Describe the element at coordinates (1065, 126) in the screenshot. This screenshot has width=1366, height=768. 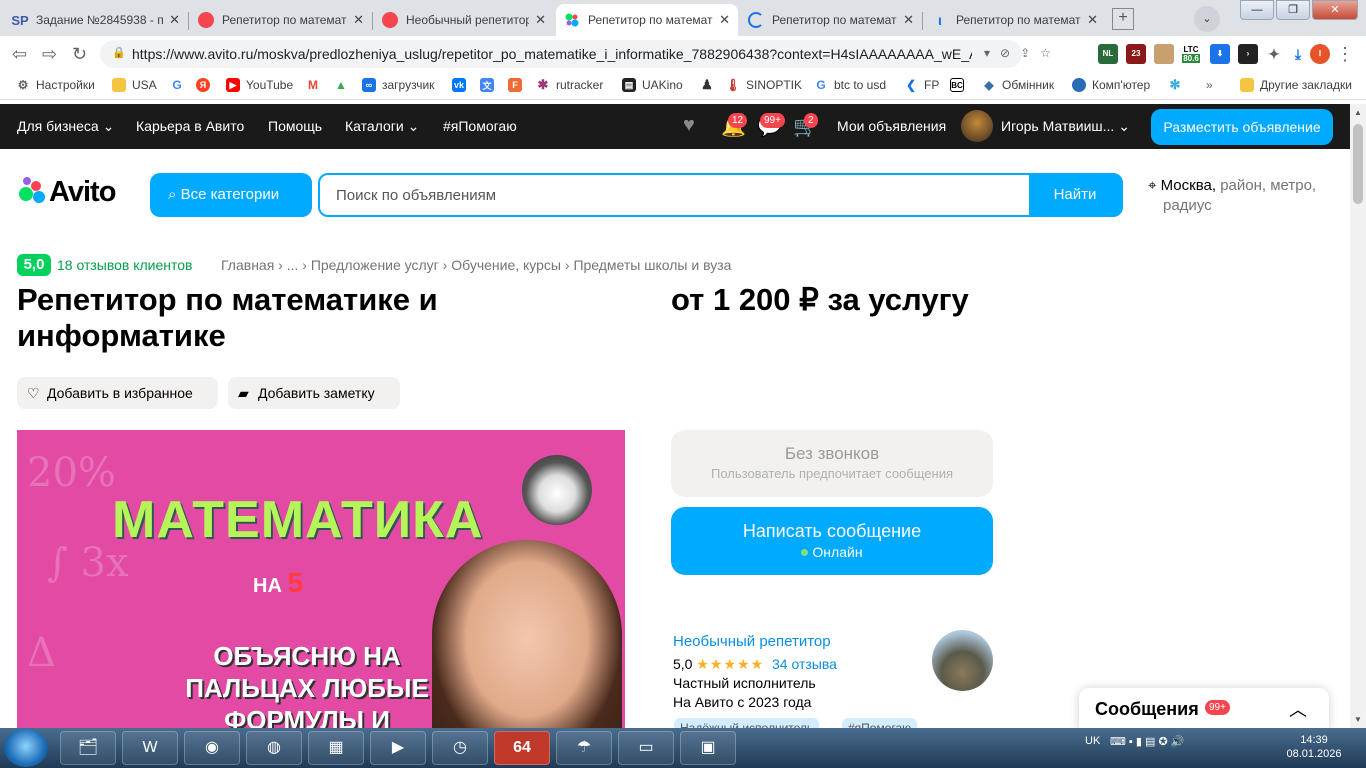
I see `user-menu: Игорь Матвииш... ⌄` at that location.